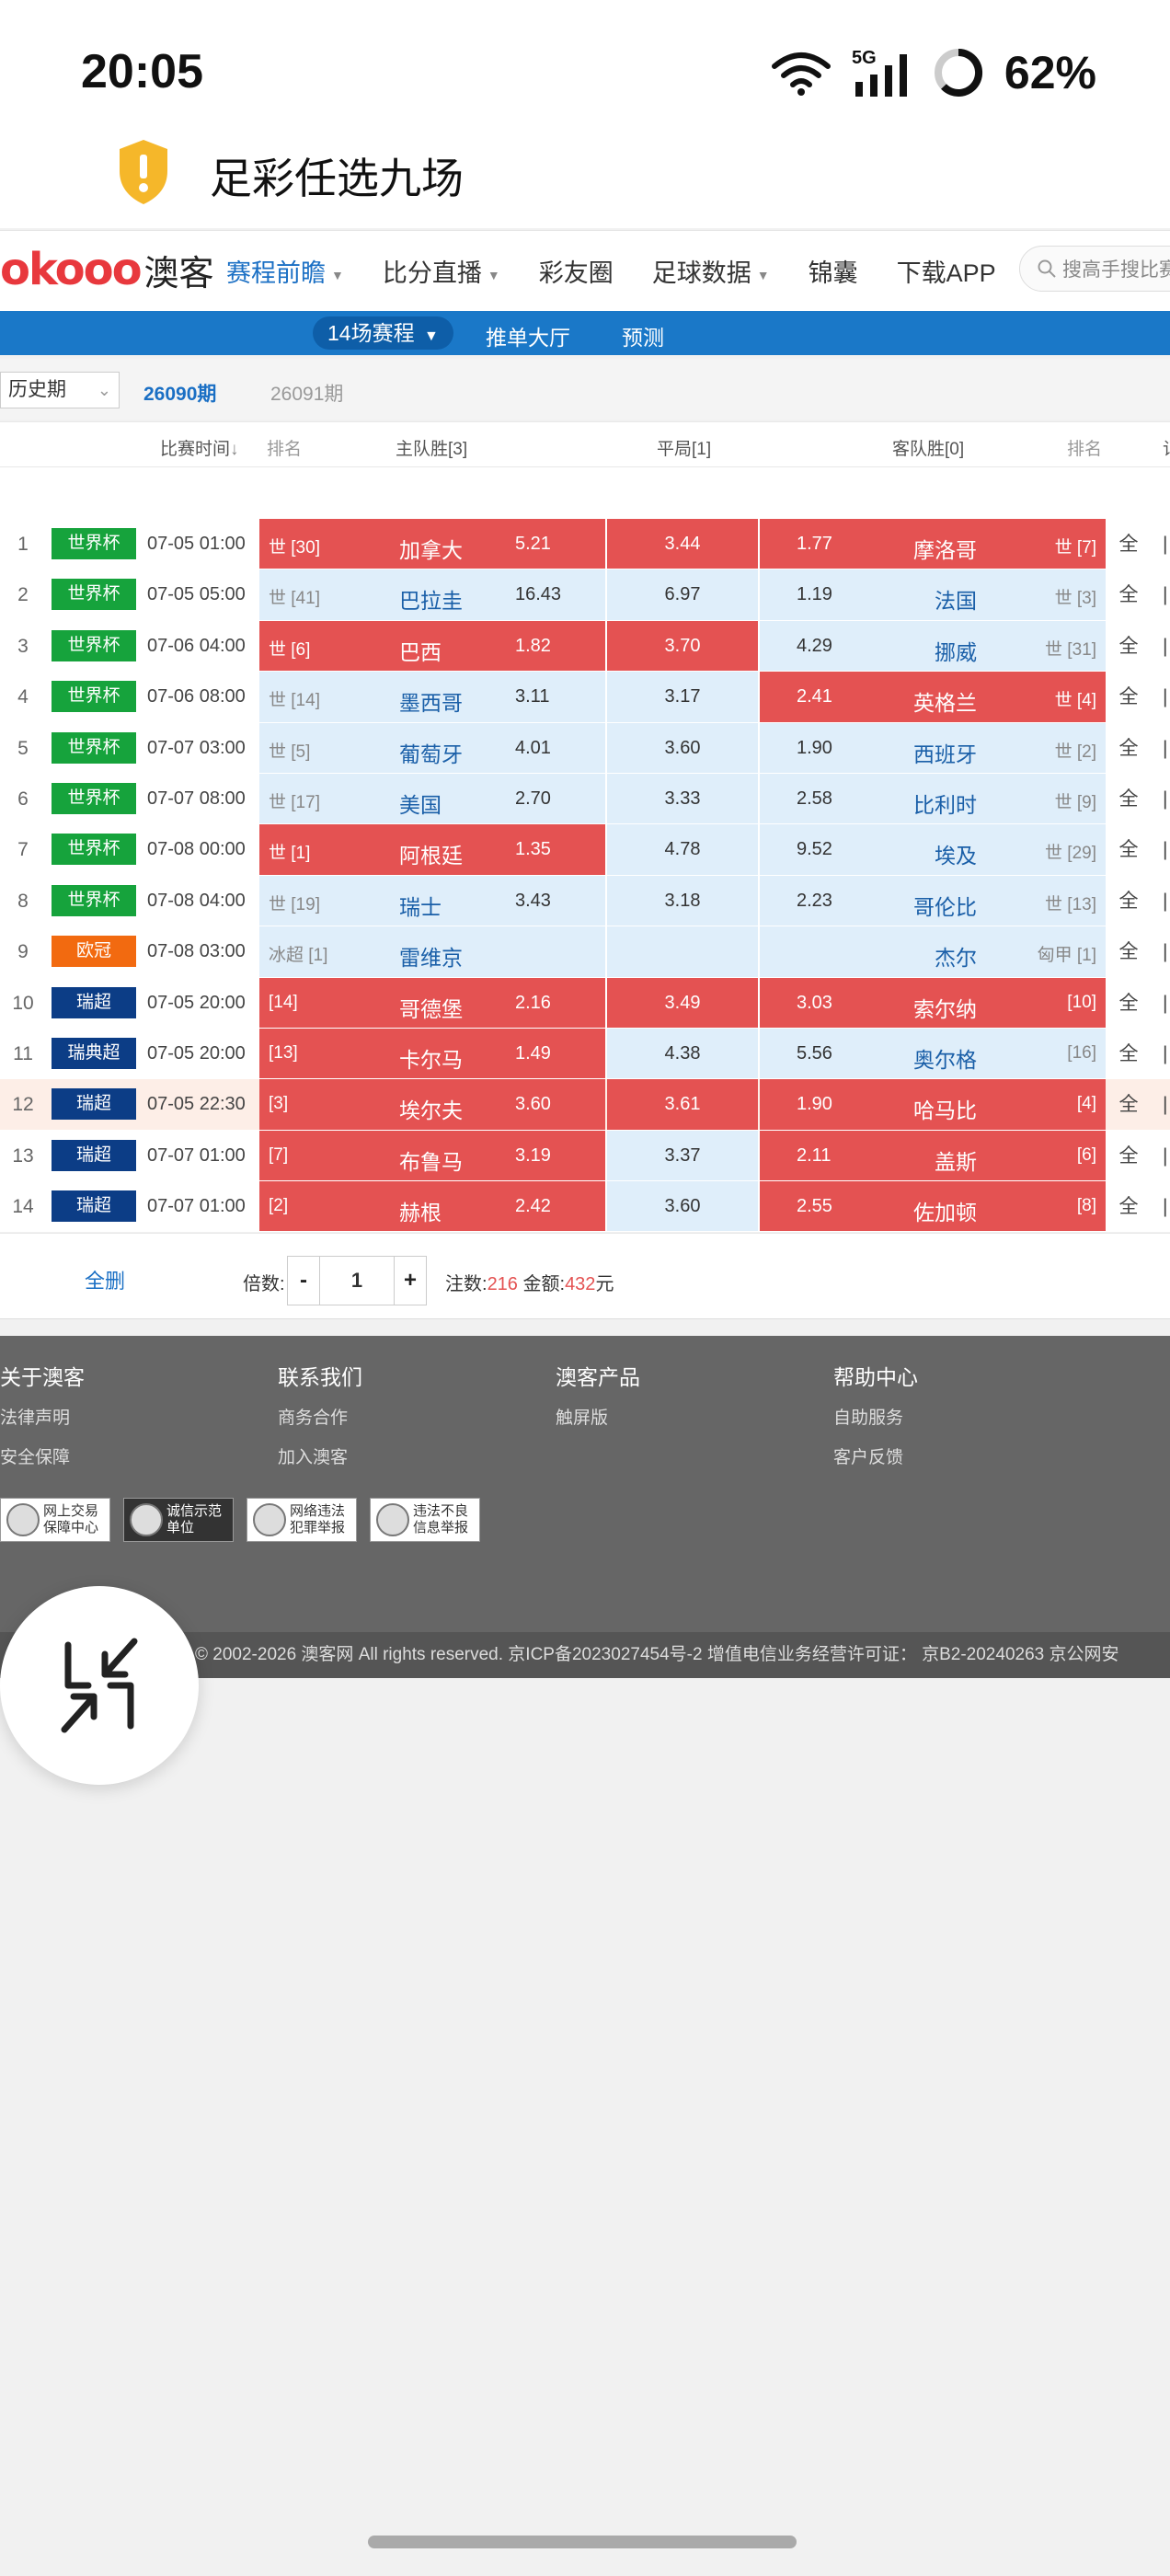 This screenshot has height=2576, width=1170. Describe the element at coordinates (432, 849) in the screenshot. I see `home-win-option: 世 [1] 阿根廷 1.35` at that location.